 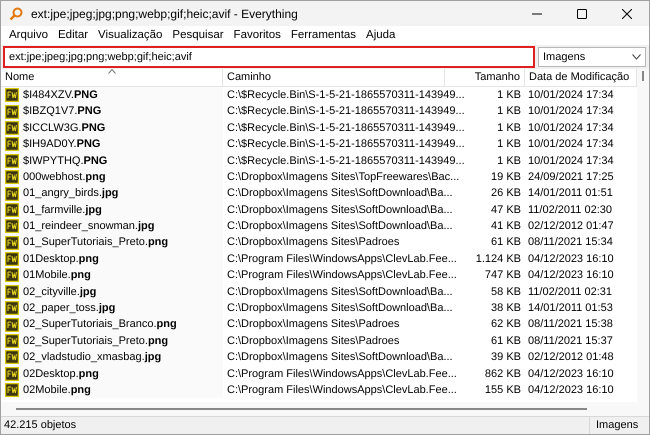 I want to click on search-field: ext:jpe;jpeg;jpg;png;webp;gif;heic;avif, so click(x=269, y=57).